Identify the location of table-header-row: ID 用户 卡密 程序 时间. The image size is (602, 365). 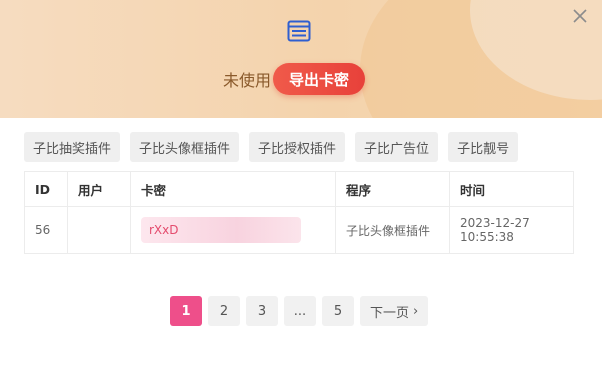
(299, 189).